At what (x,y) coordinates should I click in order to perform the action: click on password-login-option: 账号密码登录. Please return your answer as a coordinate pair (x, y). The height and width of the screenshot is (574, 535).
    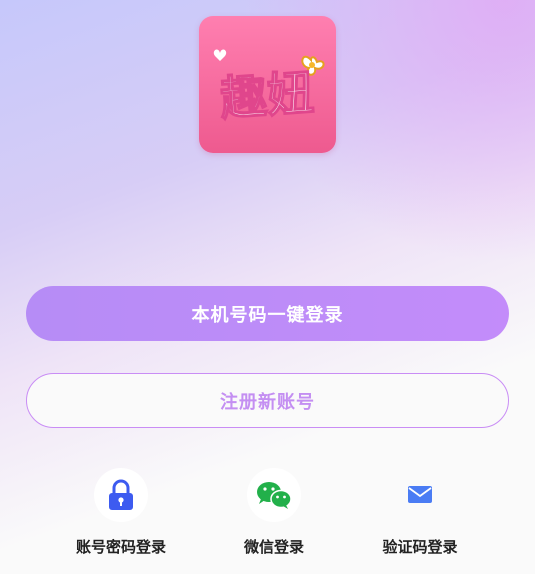
    Looking at the image, I should click on (121, 512).